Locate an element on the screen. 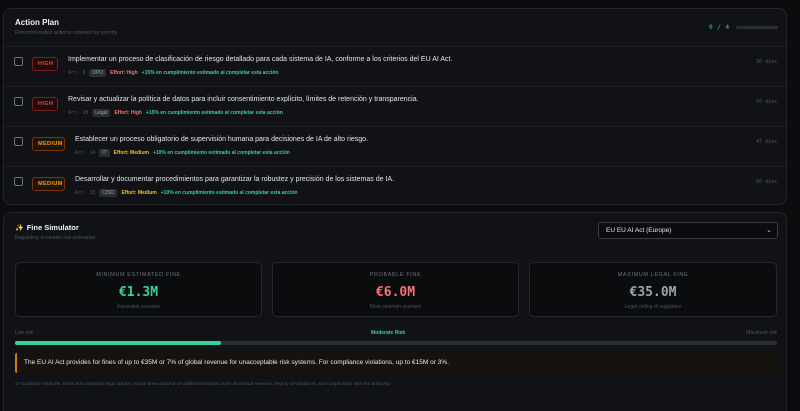  article-ref: Art. 10 is located at coordinates (78, 113).